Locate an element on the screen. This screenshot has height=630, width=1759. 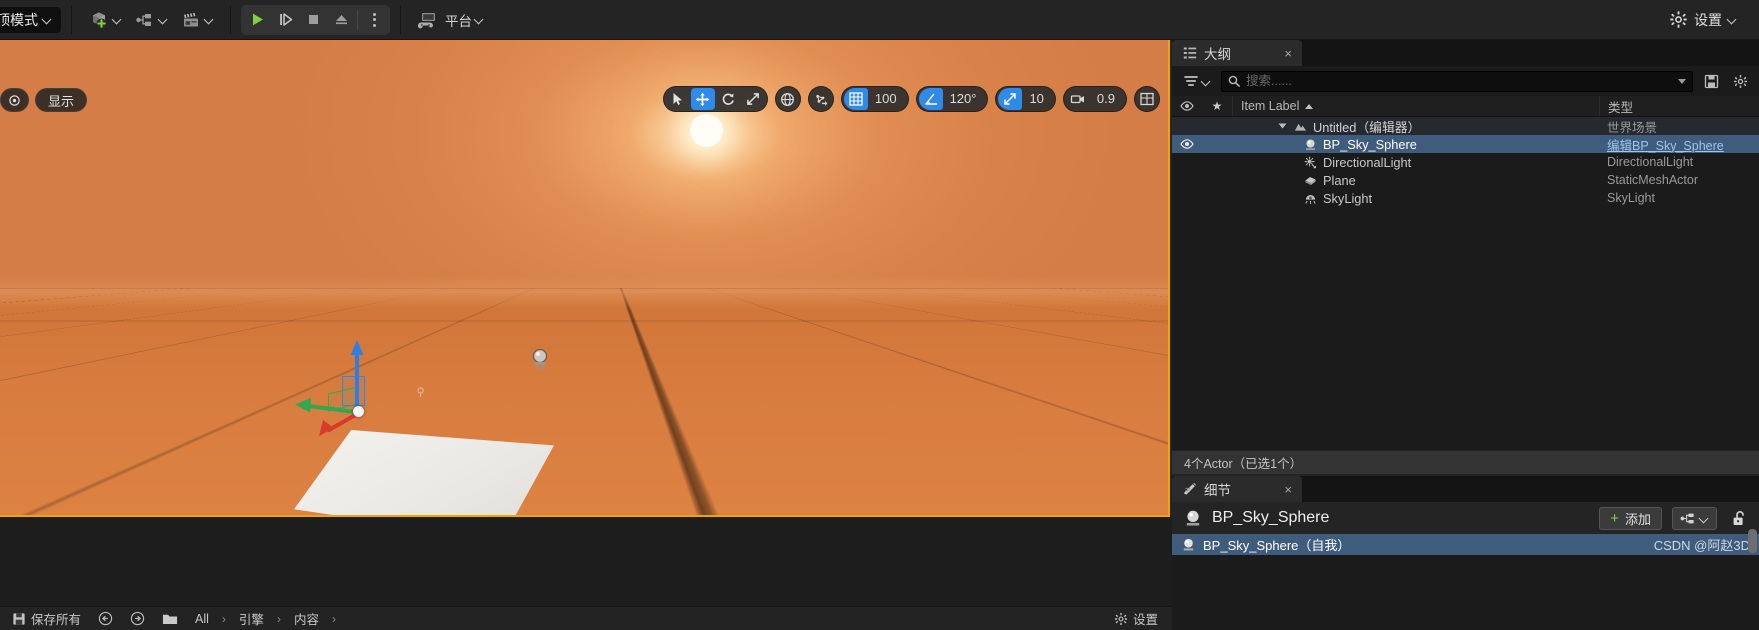
play-button is located at coordinates (257, 20).